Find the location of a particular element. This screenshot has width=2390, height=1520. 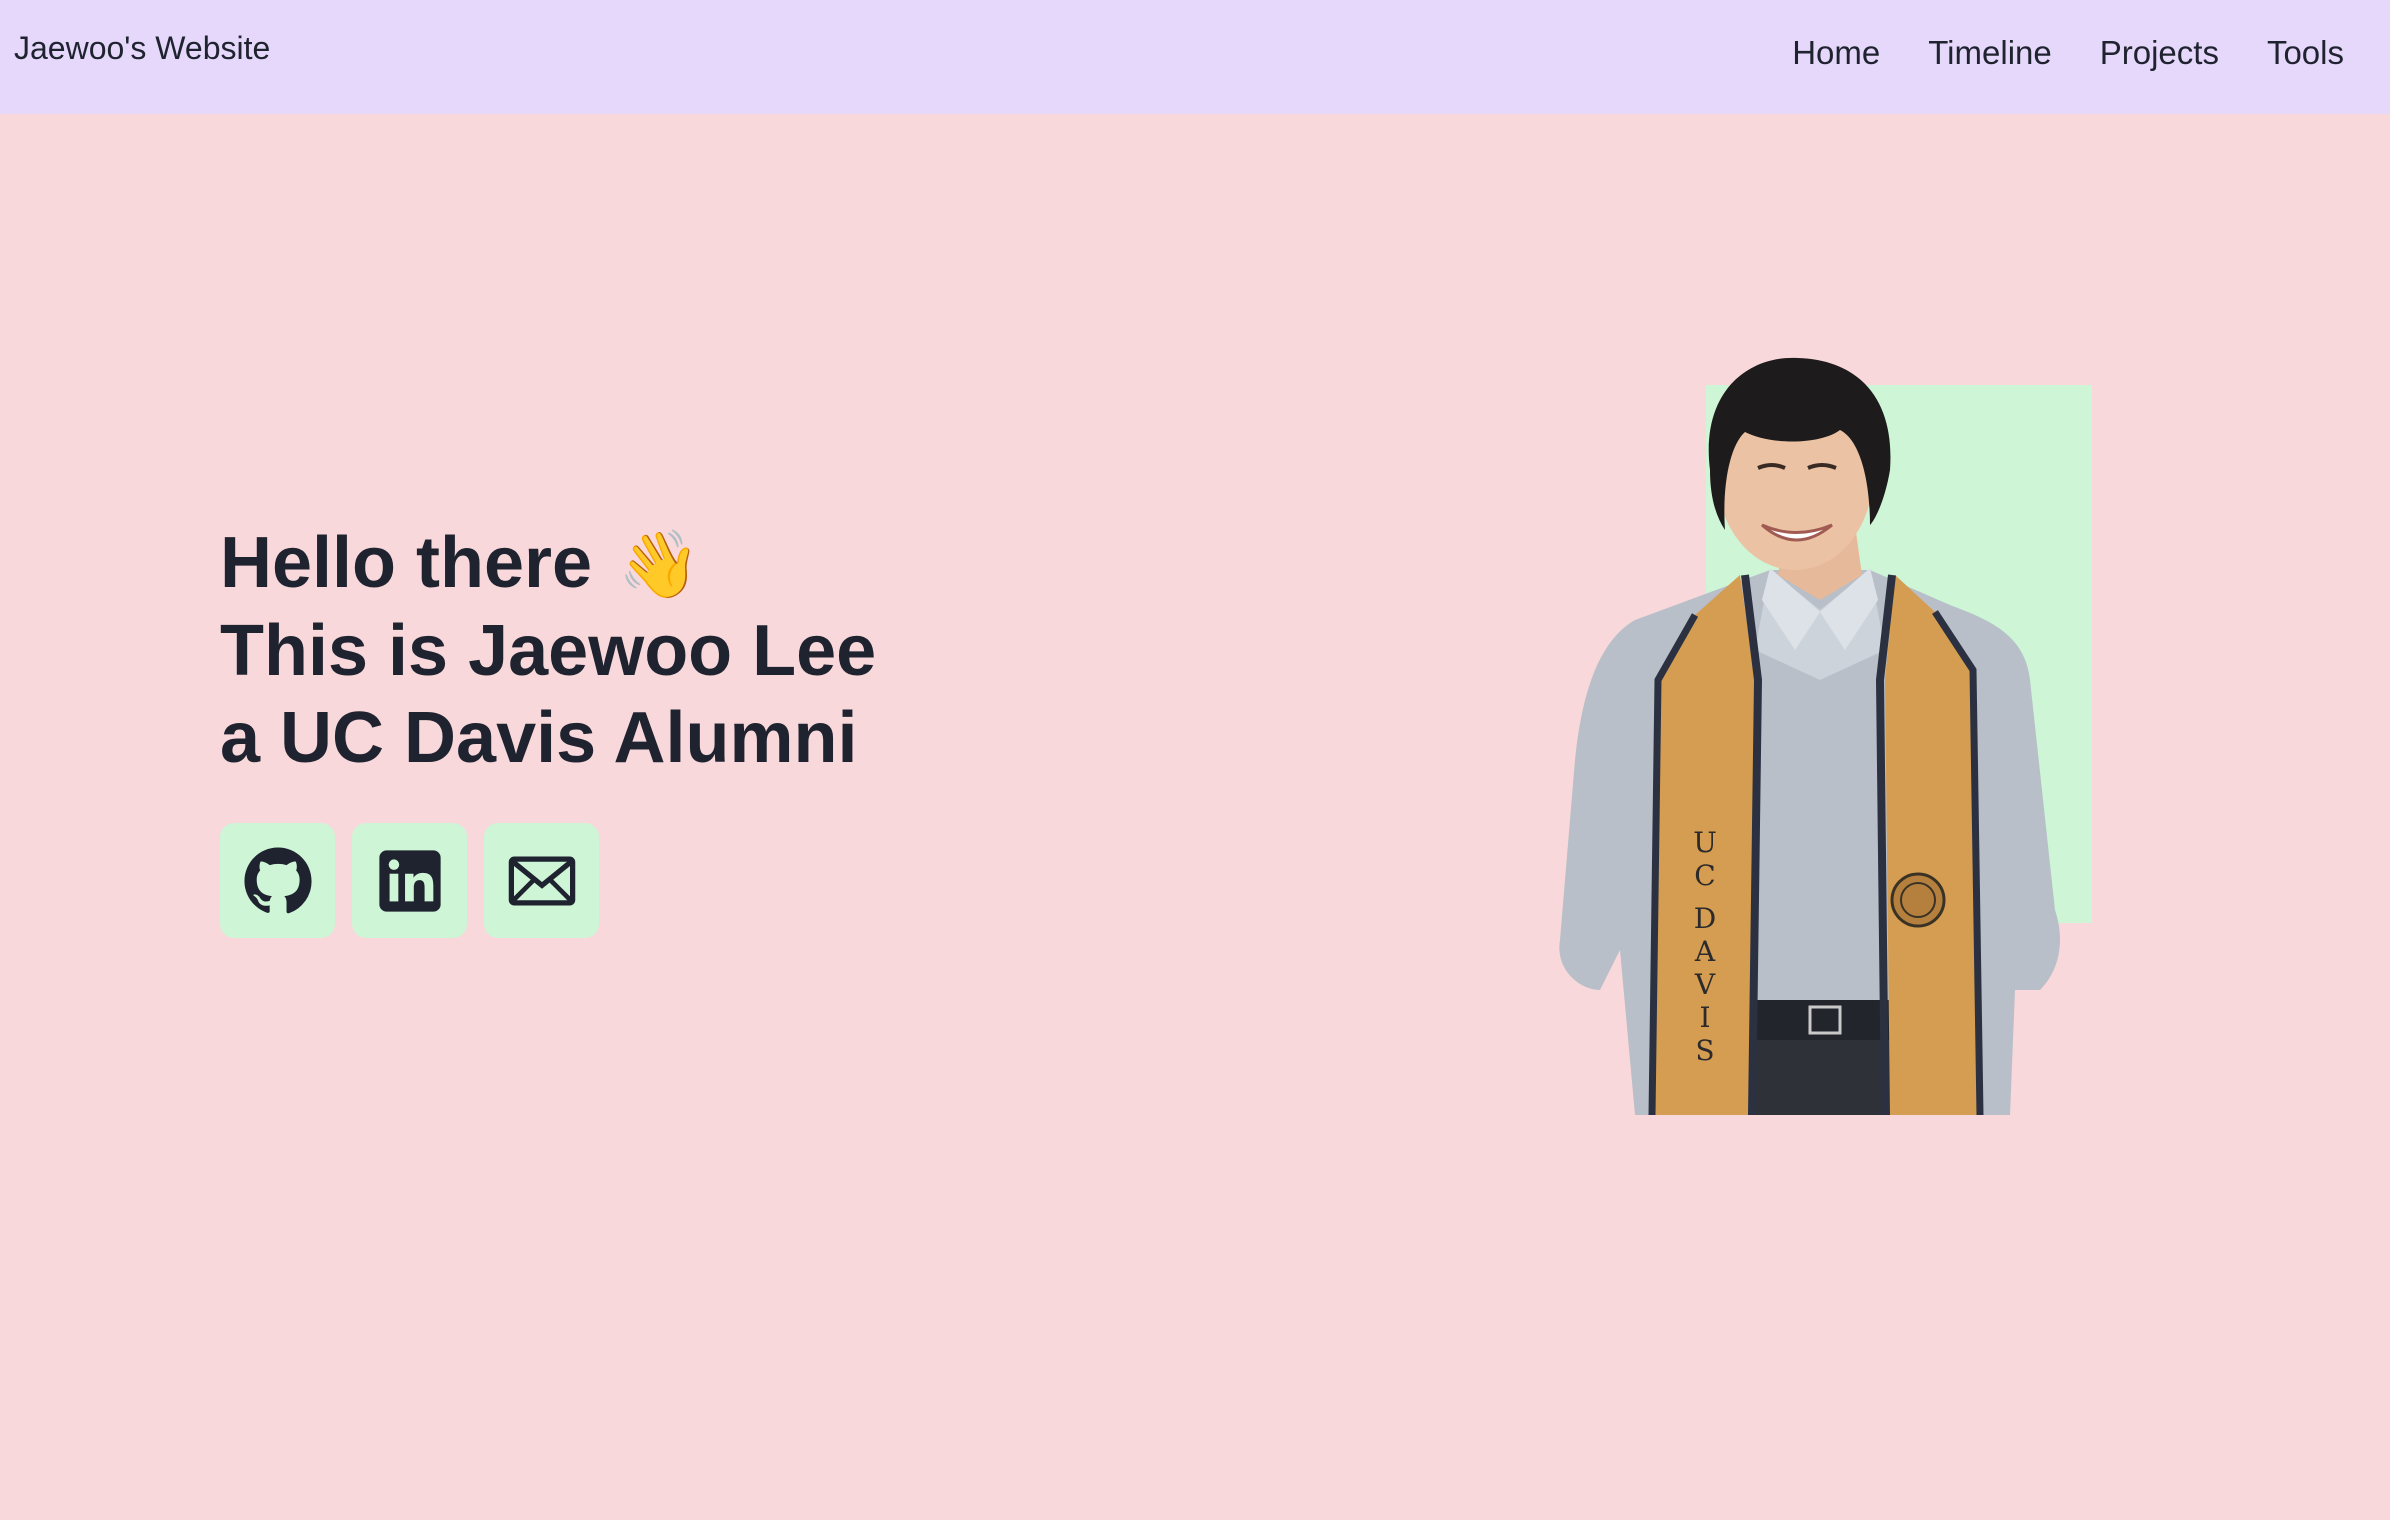

mail-icon is located at coordinates (541, 880).